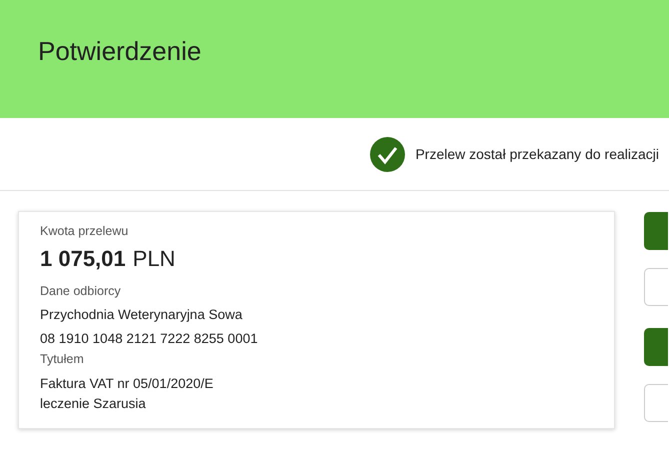  I want to click on title-label: Tytułem, so click(62, 359).